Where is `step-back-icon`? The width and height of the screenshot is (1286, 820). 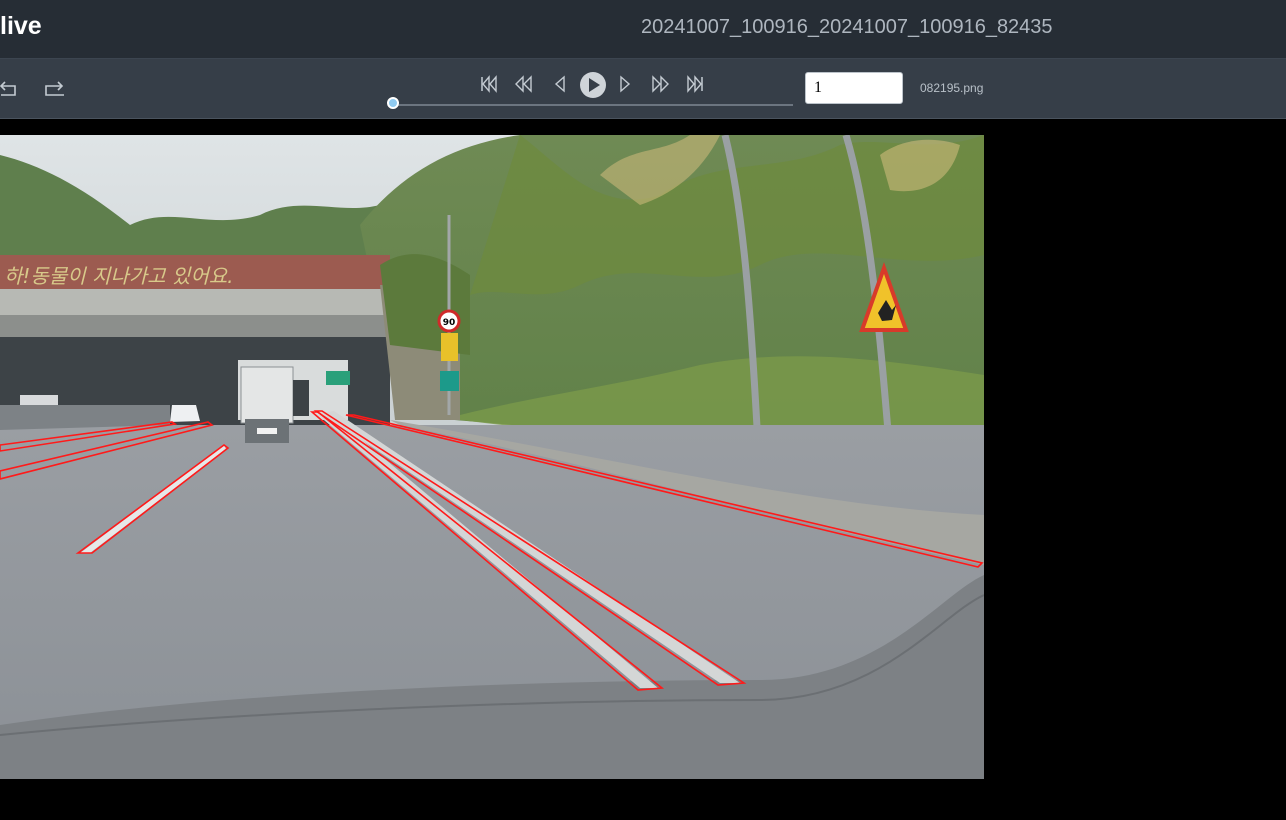
step-back-icon is located at coordinates (559, 84).